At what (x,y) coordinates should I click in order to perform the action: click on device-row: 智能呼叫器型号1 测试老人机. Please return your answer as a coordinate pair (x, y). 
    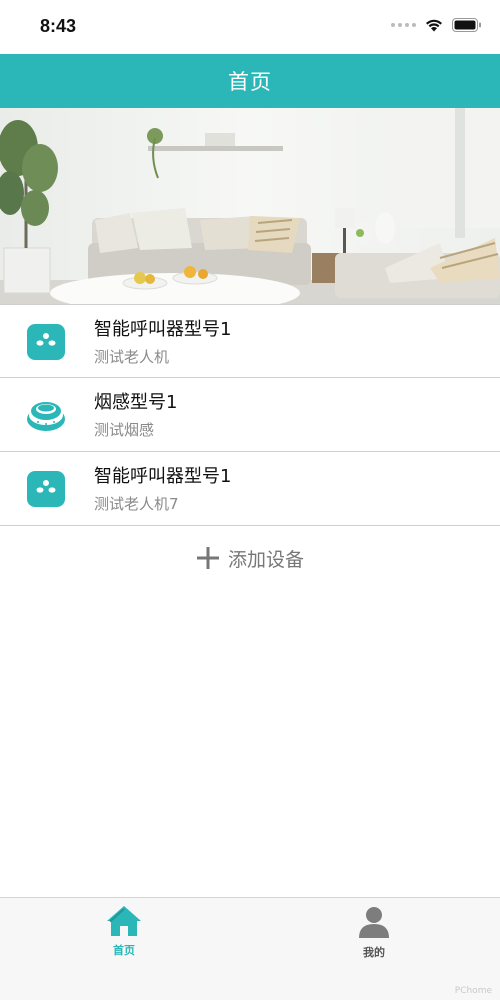
    Looking at the image, I should click on (250, 341).